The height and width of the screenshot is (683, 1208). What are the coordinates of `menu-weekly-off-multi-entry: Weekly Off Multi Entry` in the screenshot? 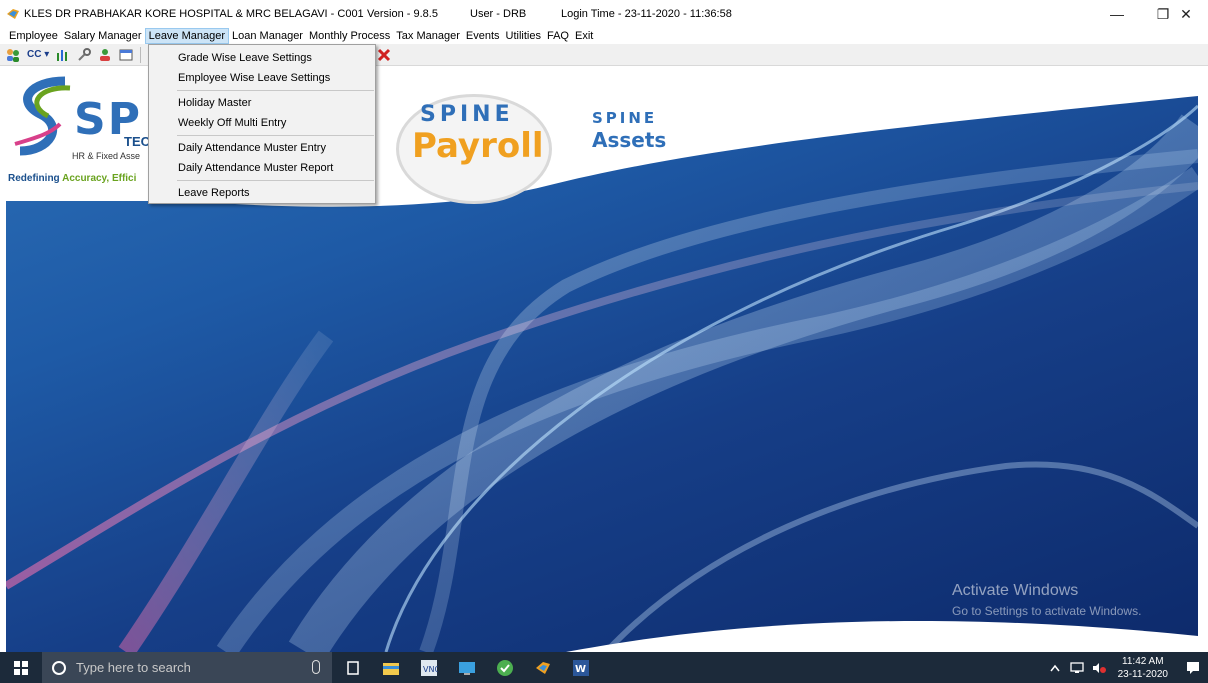 It's located at (262, 123).